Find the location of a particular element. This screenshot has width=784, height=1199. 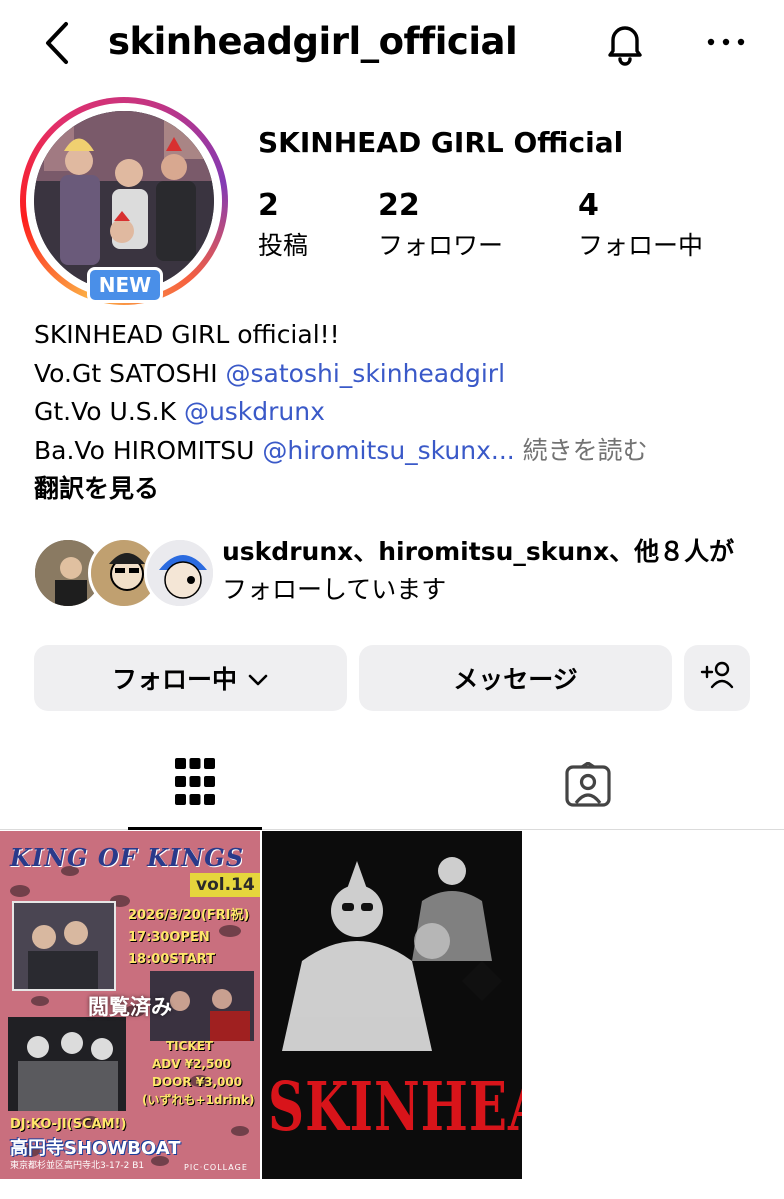

bio-line: Gt.Vo U.S.K @uskdrunx is located at coordinates (179, 411).